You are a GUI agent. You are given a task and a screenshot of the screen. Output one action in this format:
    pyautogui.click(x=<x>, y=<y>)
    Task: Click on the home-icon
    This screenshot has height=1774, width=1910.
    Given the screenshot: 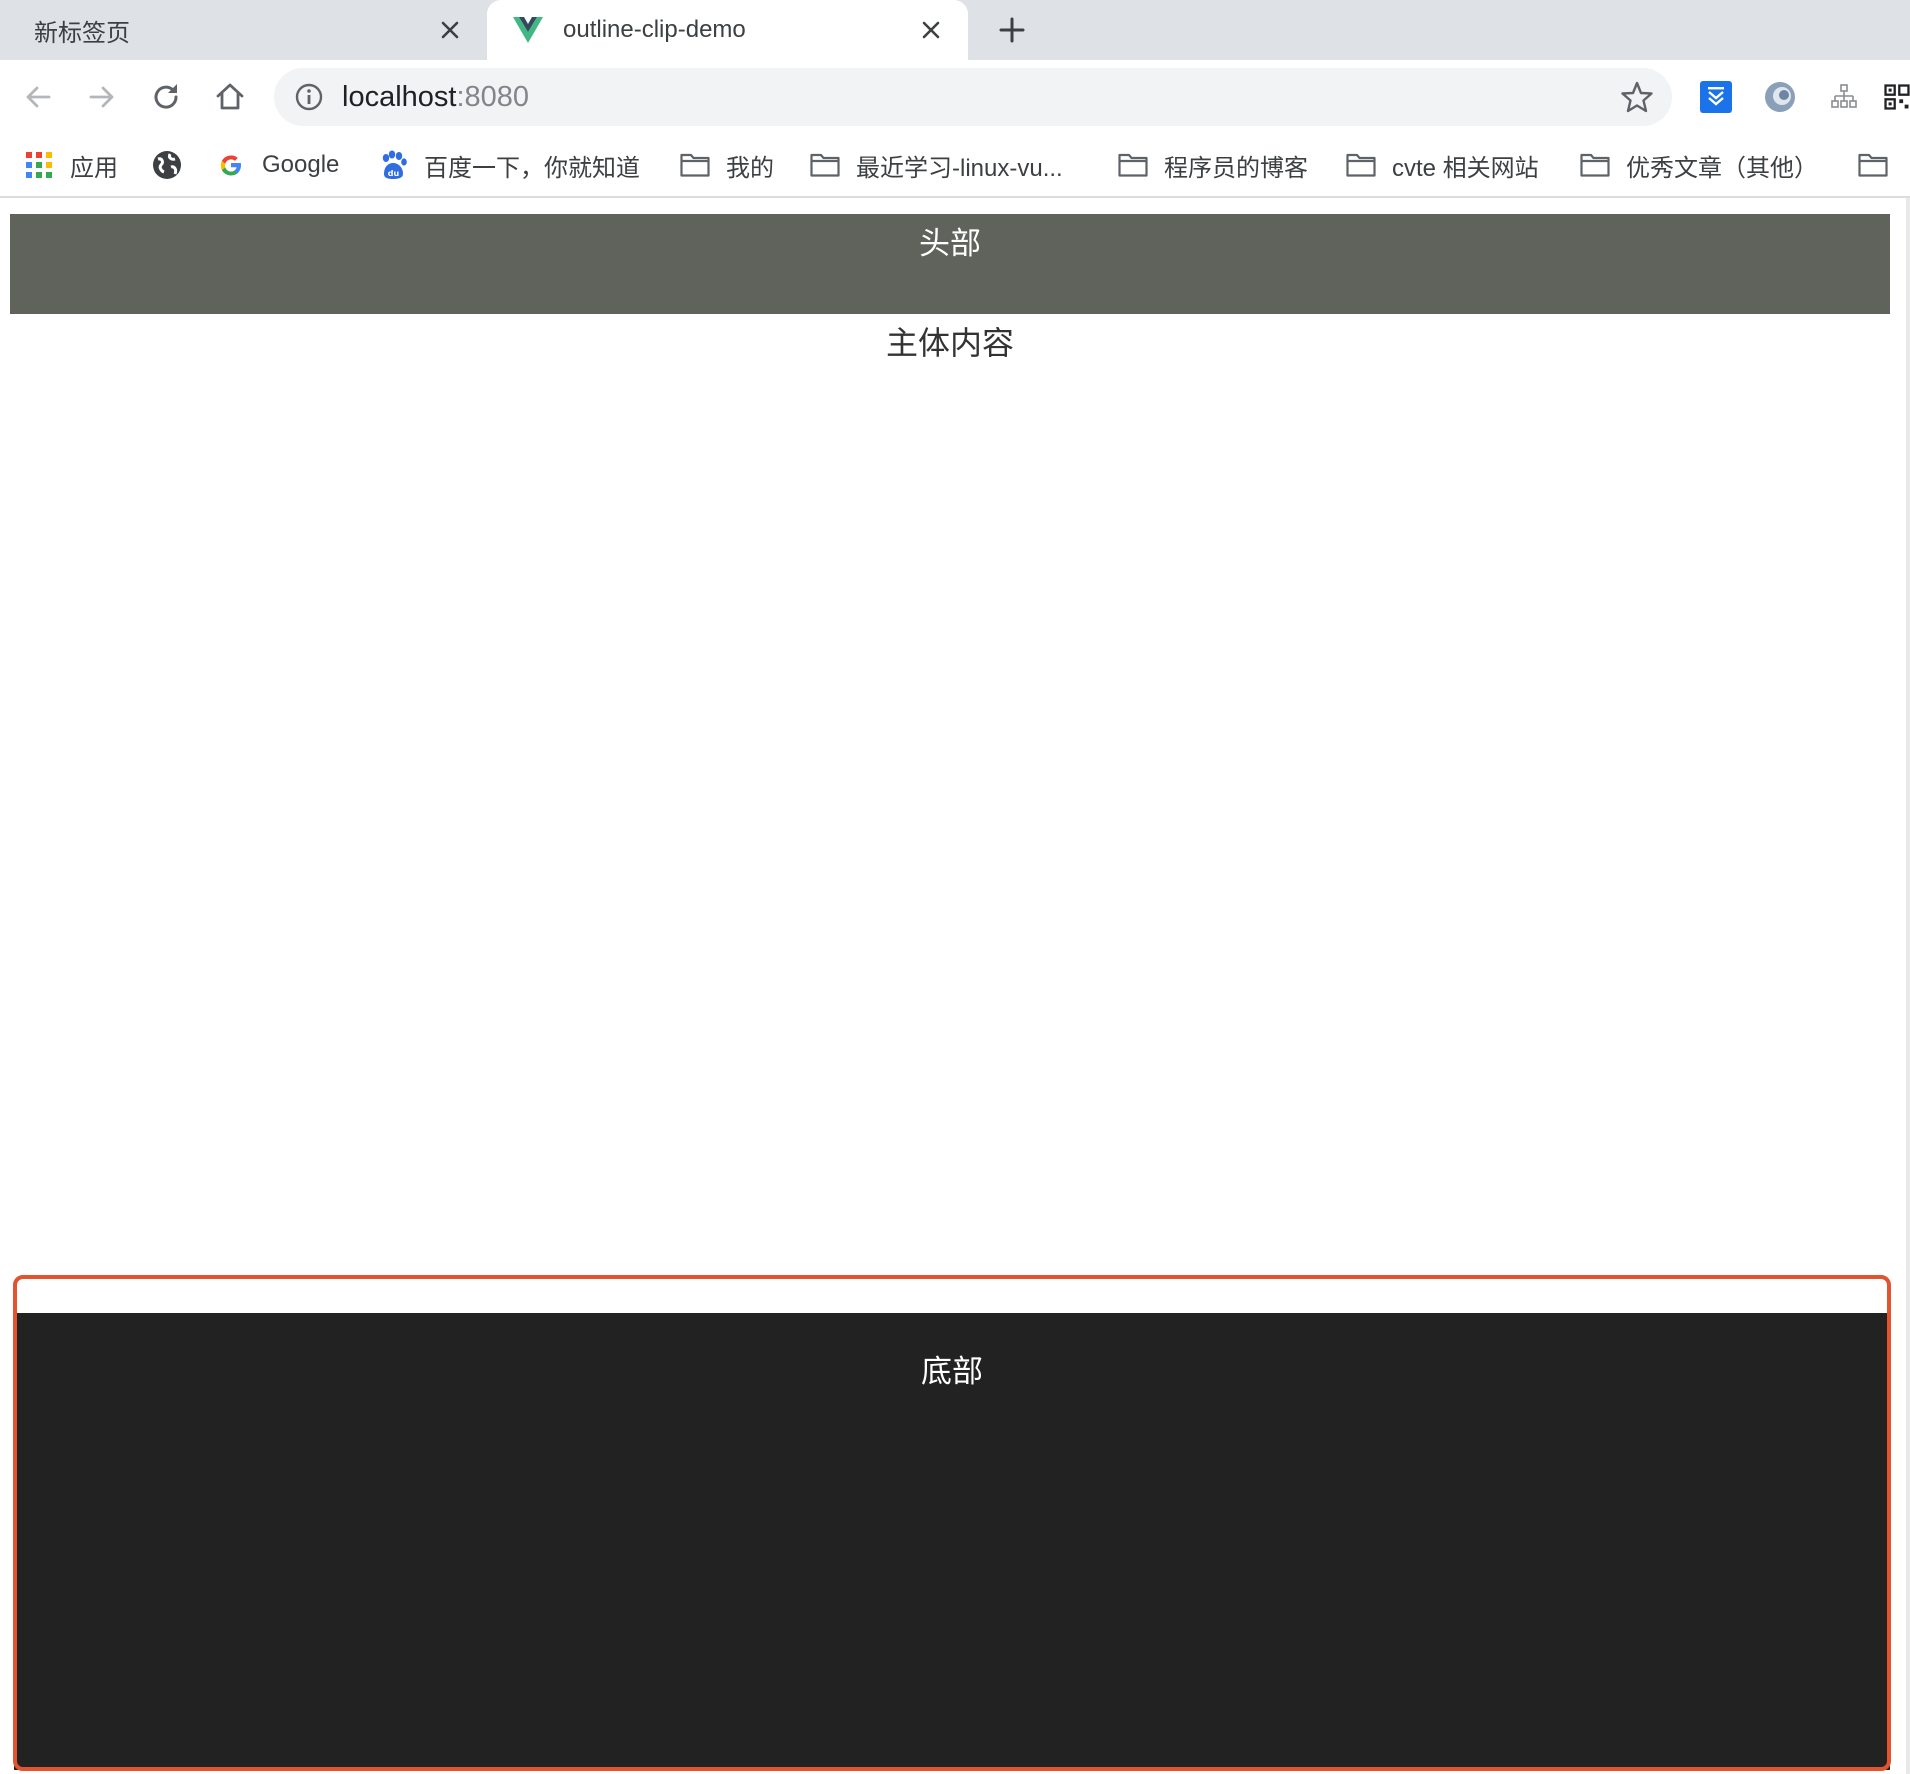 What is the action you would take?
    pyautogui.click(x=230, y=96)
    